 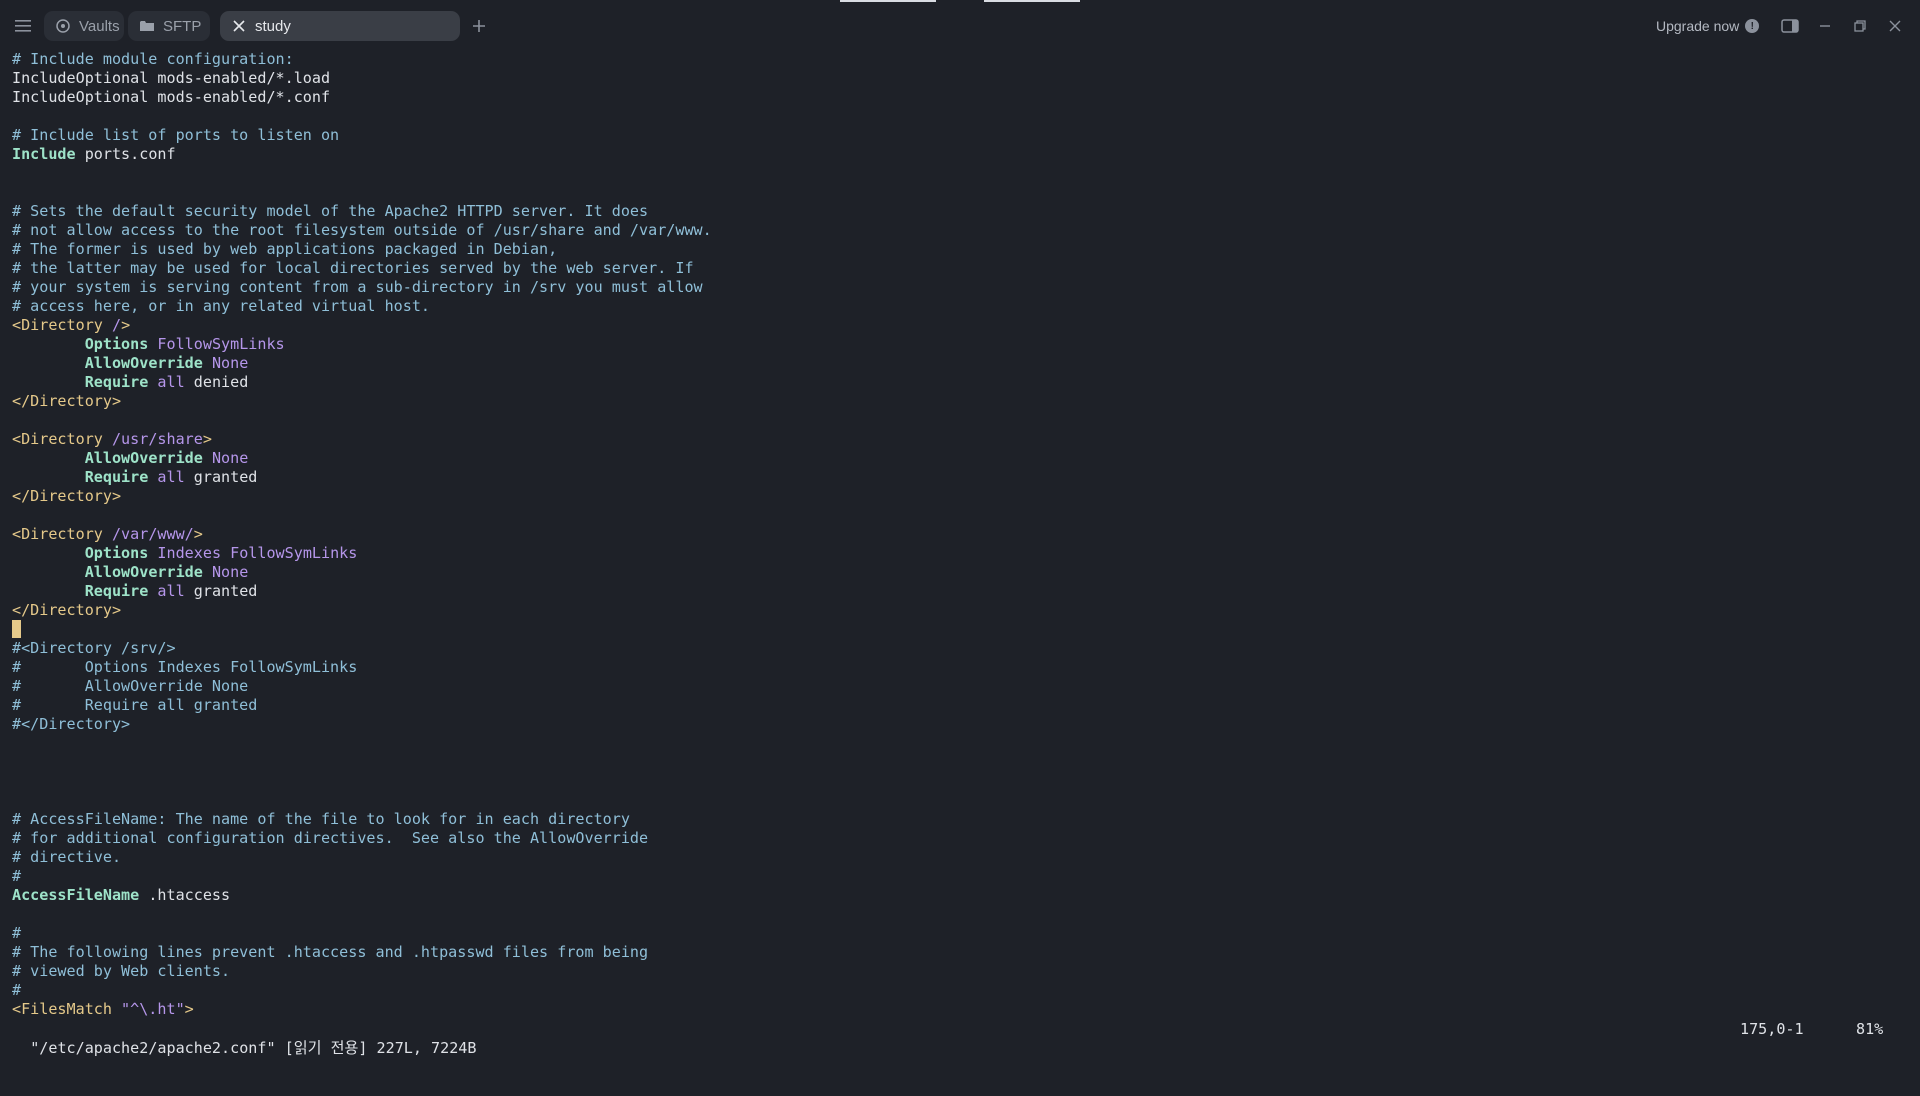 What do you see at coordinates (962, 971) in the screenshot?
I see `code-line: # viewed by Web clients.` at bounding box center [962, 971].